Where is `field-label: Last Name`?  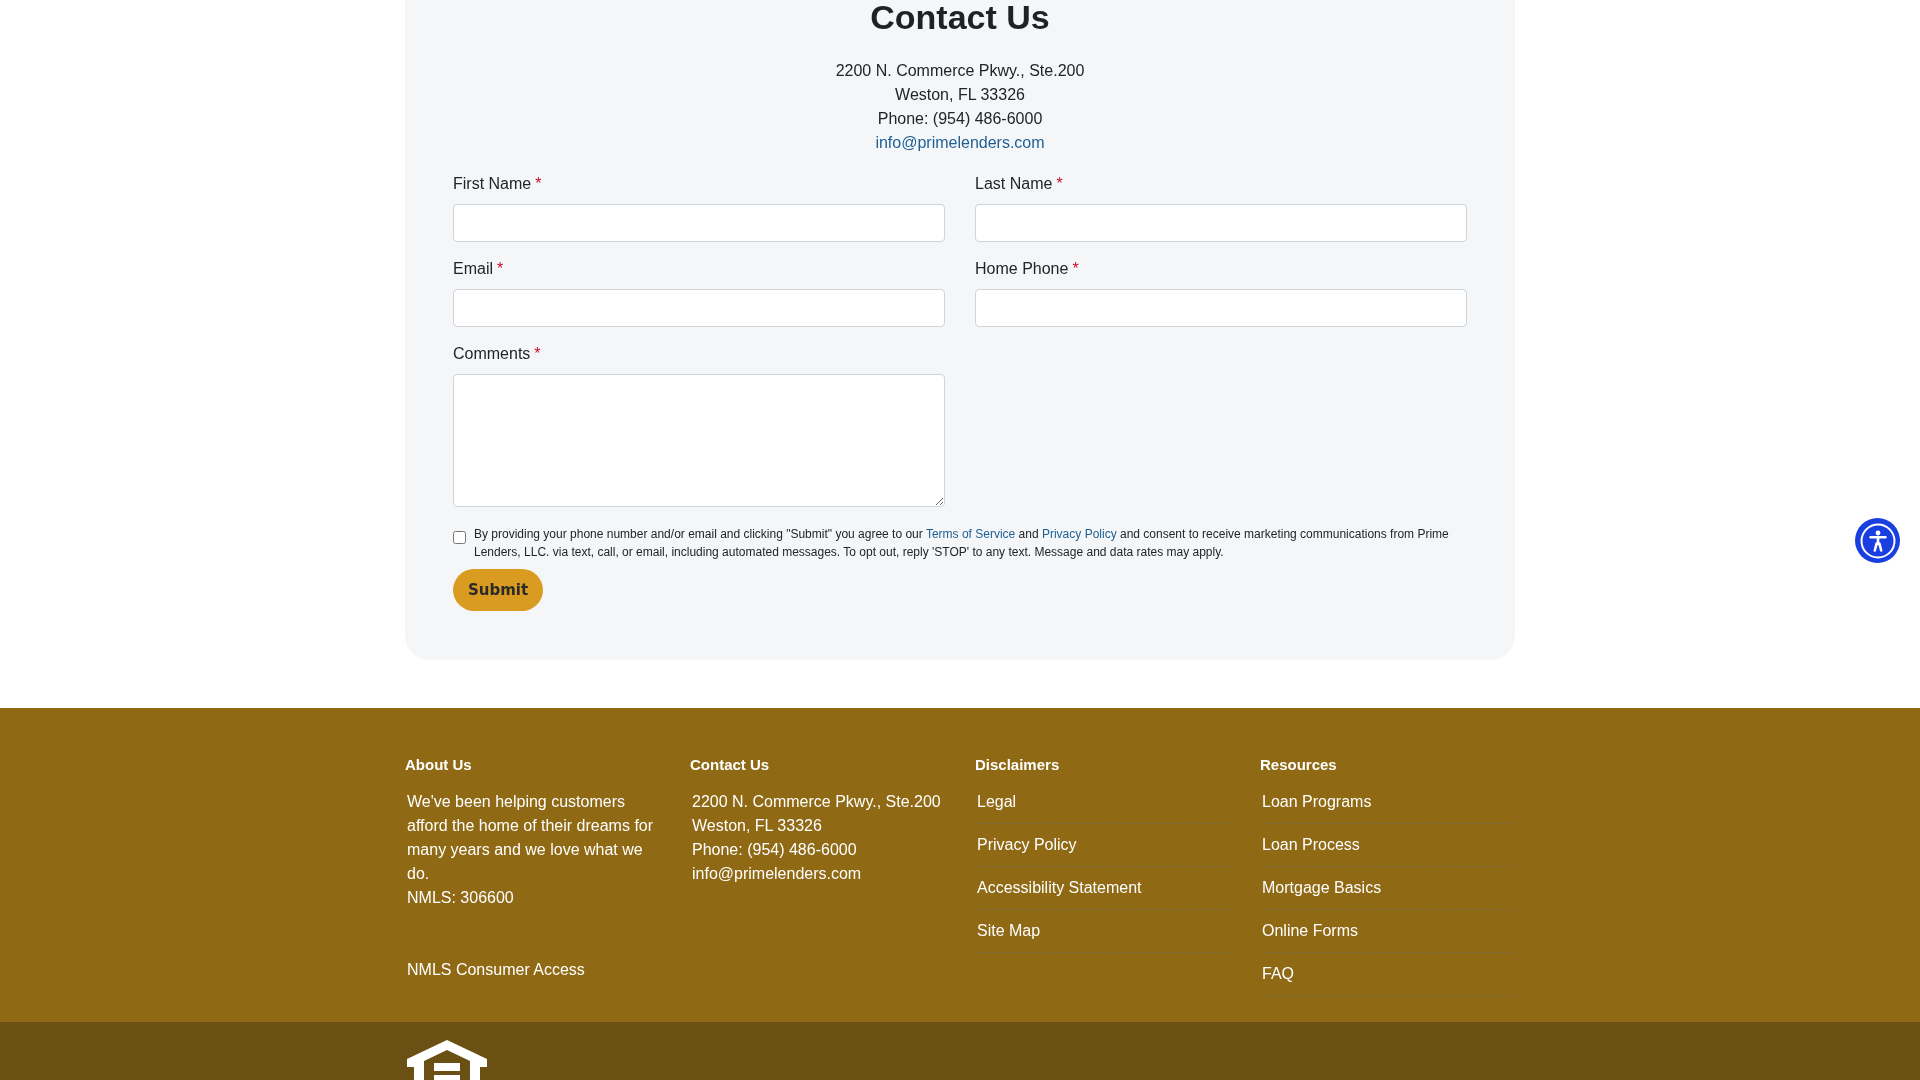
field-label: Last Name is located at coordinates (1014, 184).